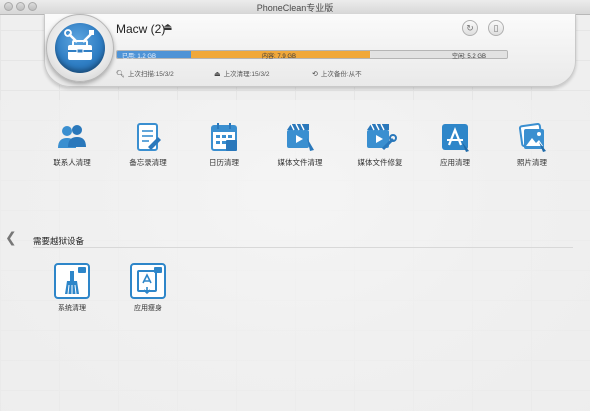 The width and height of the screenshot is (590, 411). What do you see at coordinates (72, 162) in the screenshot?
I see `tool-label: 联系人清理` at bounding box center [72, 162].